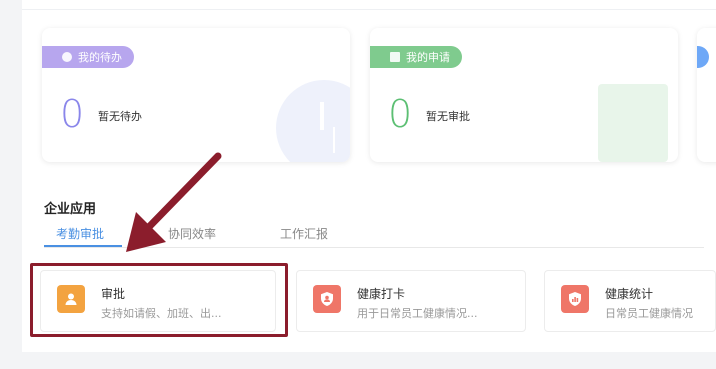 Image resolution: width=716 pixels, height=369 pixels. I want to click on document-decoration-icon, so click(633, 123).